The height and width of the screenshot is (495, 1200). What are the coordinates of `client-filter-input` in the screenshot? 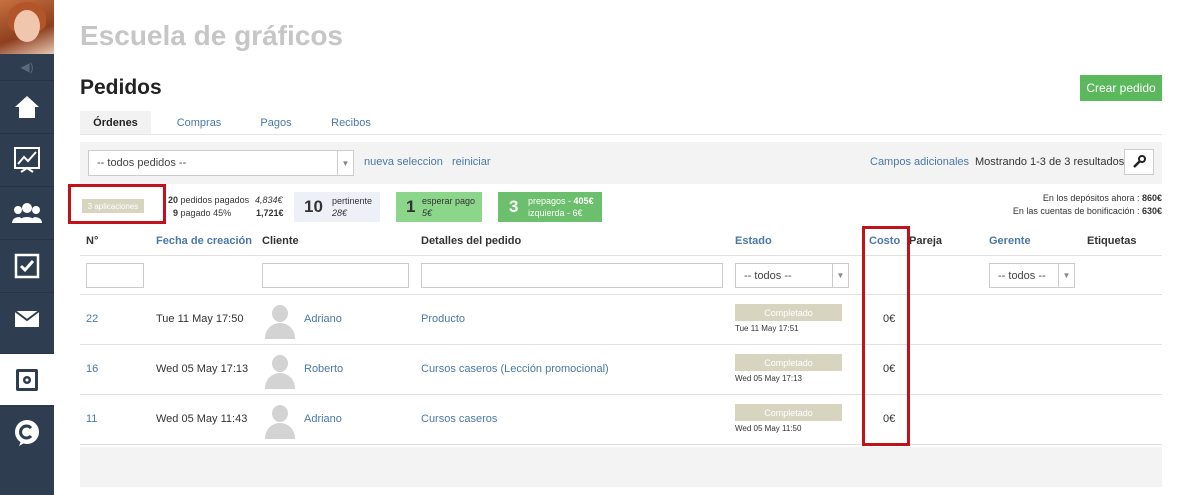 It's located at (335, 275).